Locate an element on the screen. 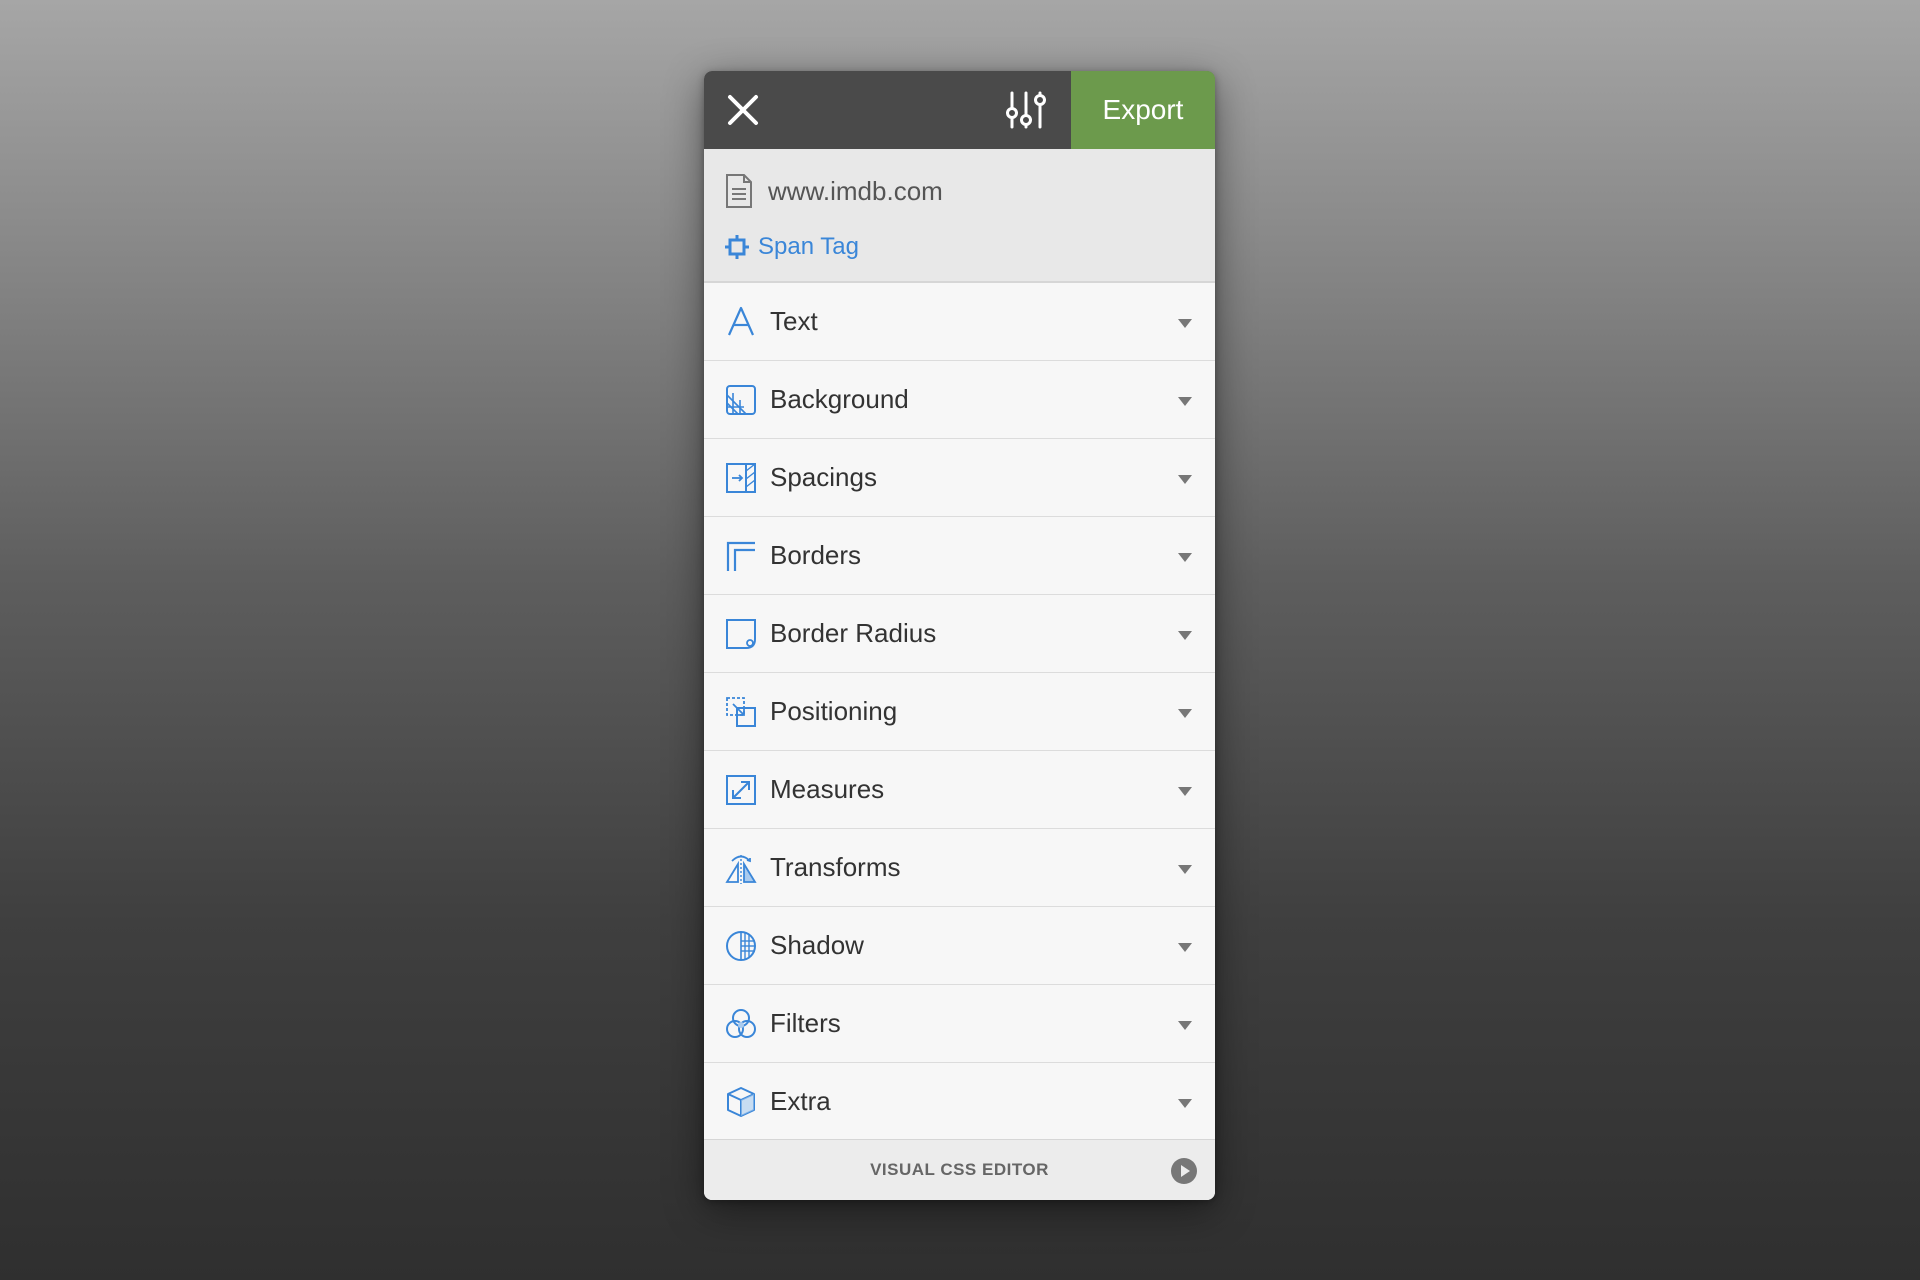 The image size is (1920, 1280). document-icon is located at coordinates (739, 191).